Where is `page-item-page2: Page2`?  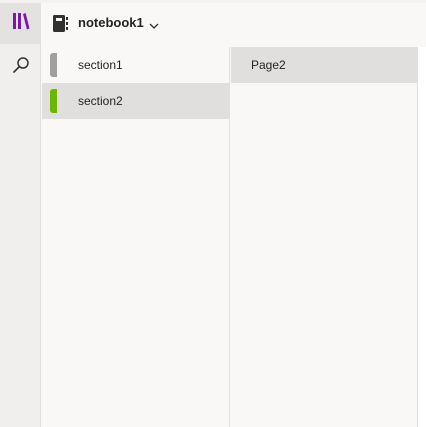
page-item-page2: Page2 is located at coordinates (324, 65).